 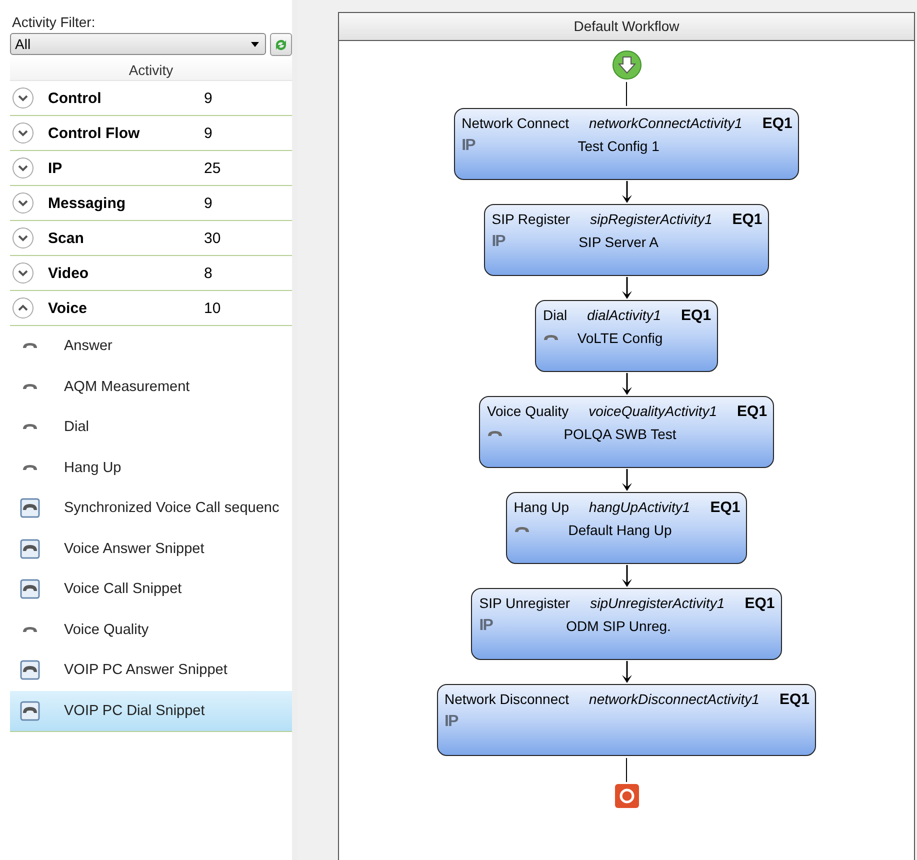 I want to click on activity-item: Synchronized Voice Call sequenc, so click(x=151, y=508).